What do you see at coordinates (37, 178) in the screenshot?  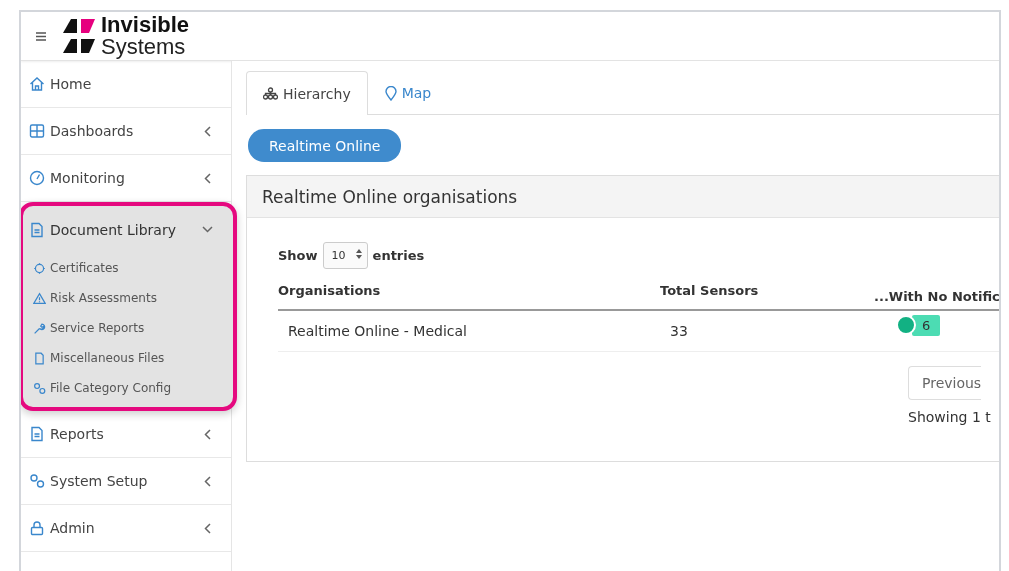 I see `gauge-icon` at bounding box center [37, 178].